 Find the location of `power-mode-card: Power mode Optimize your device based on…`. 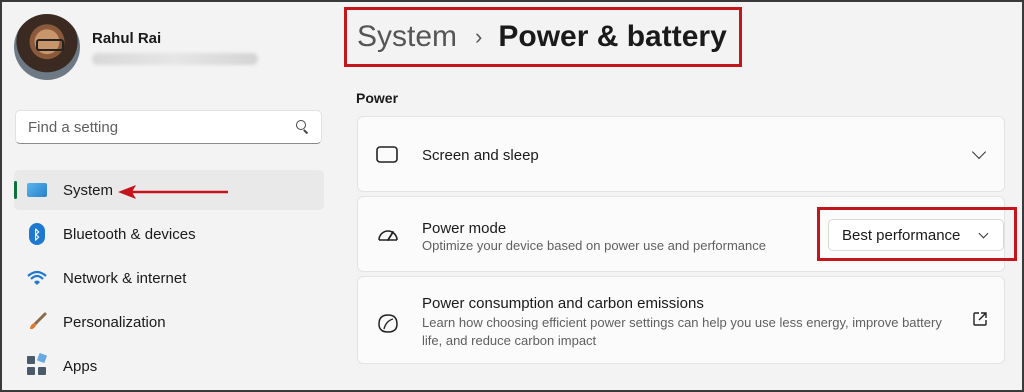

power-mode-card: Power mode Optimize your device based on… is located at coordinates (687, 234).